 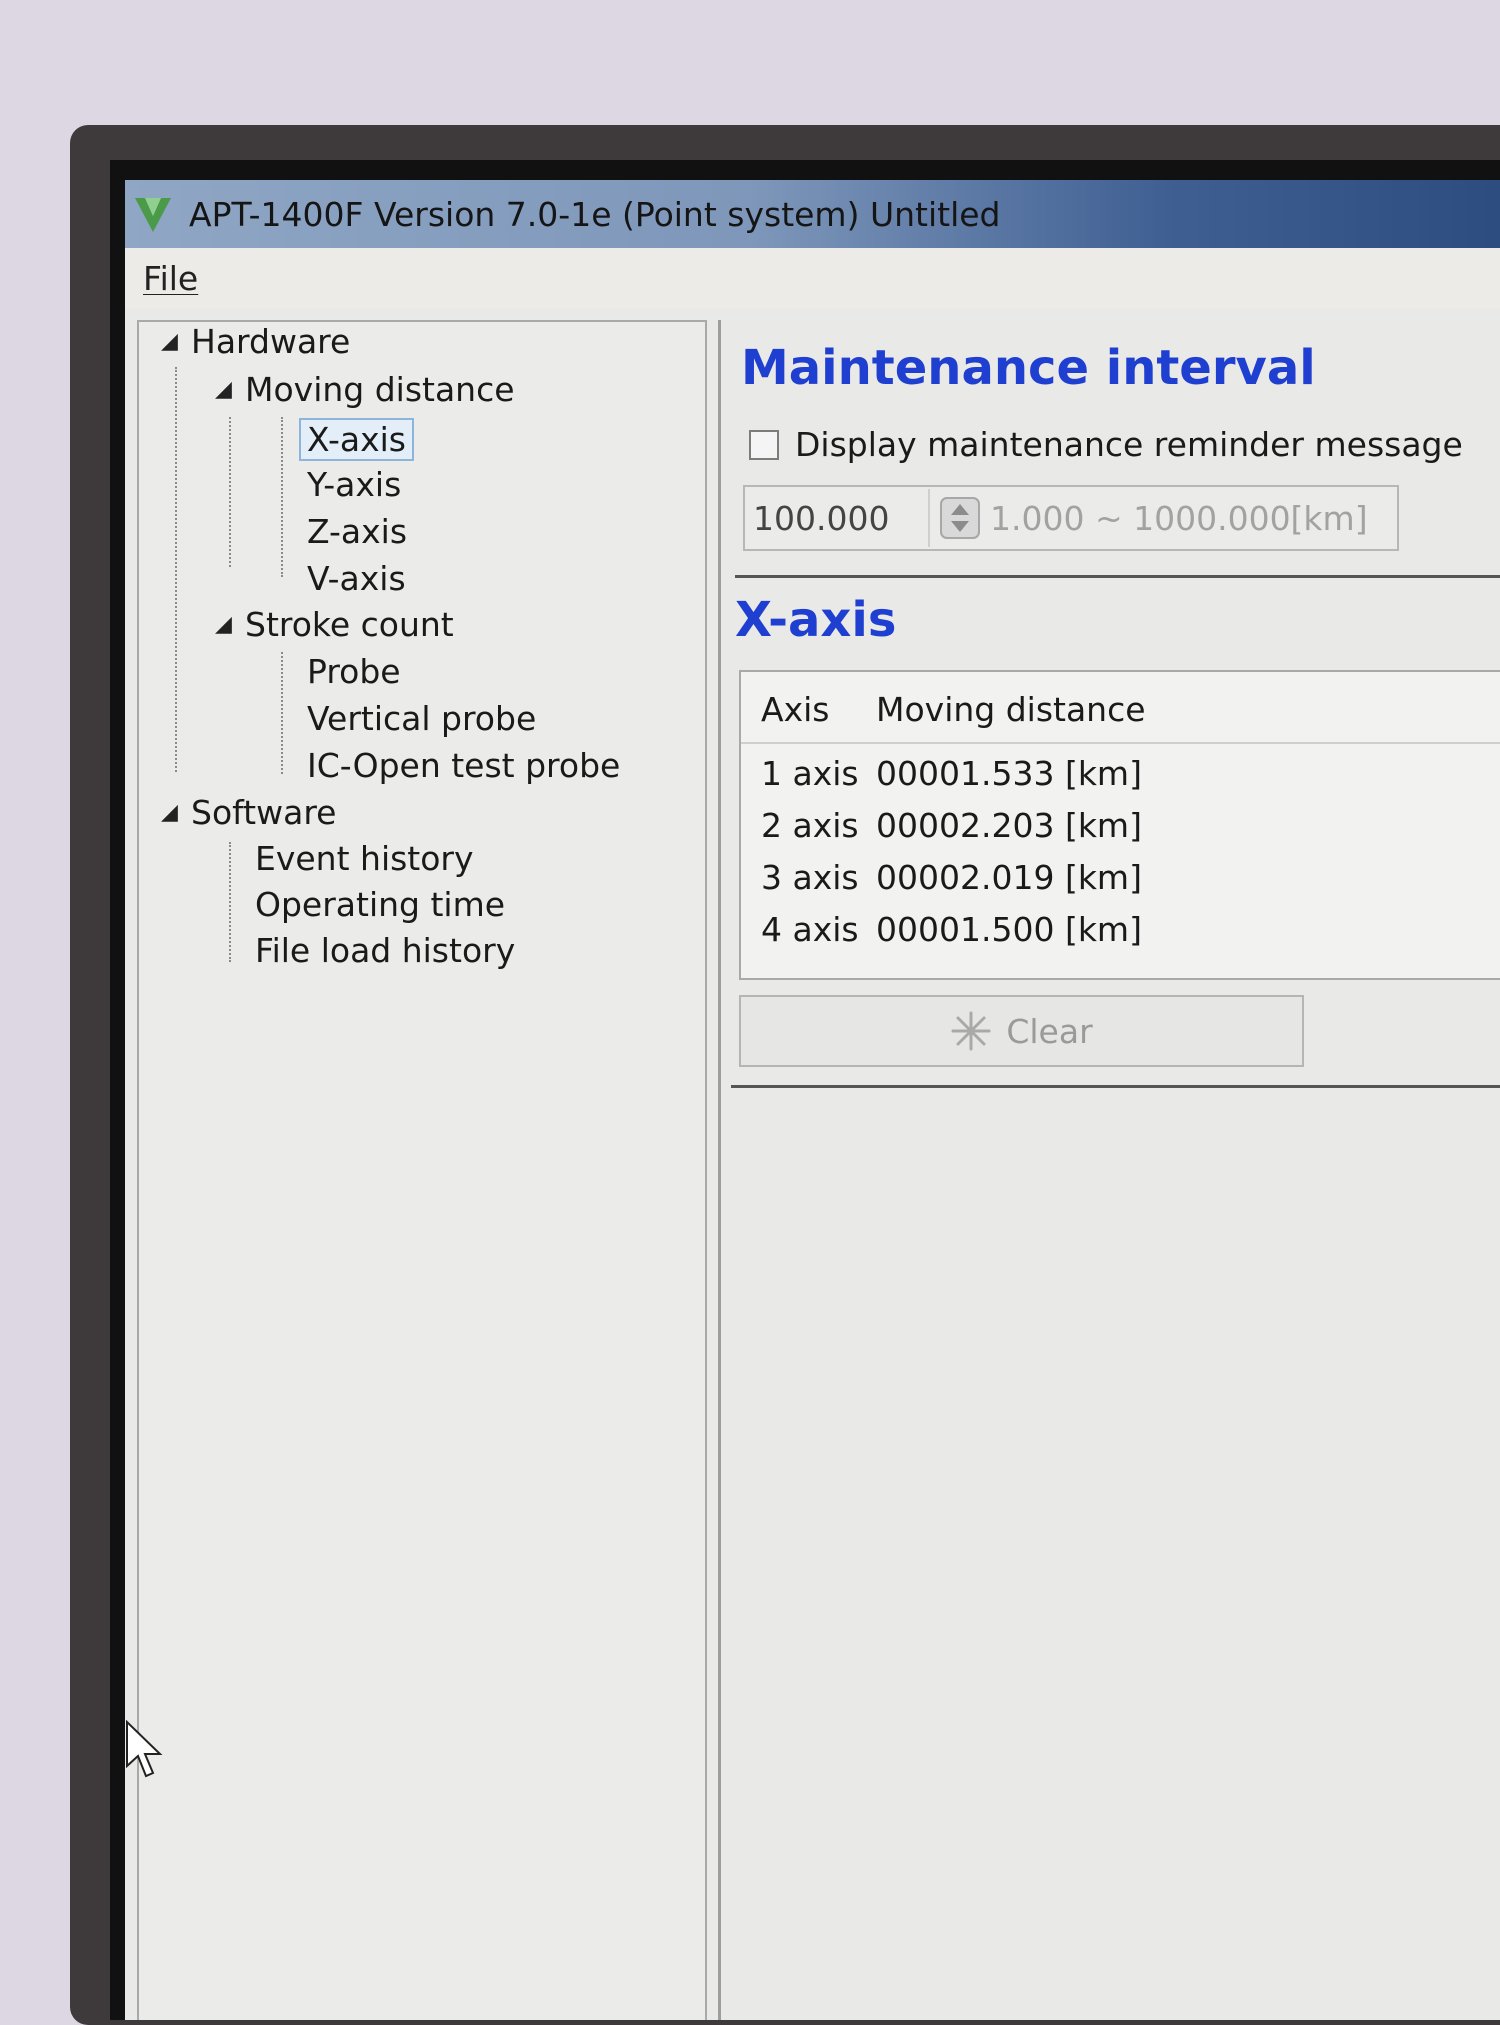 I want to click on tree-label: Z-axis, so click(x=357, y=531).